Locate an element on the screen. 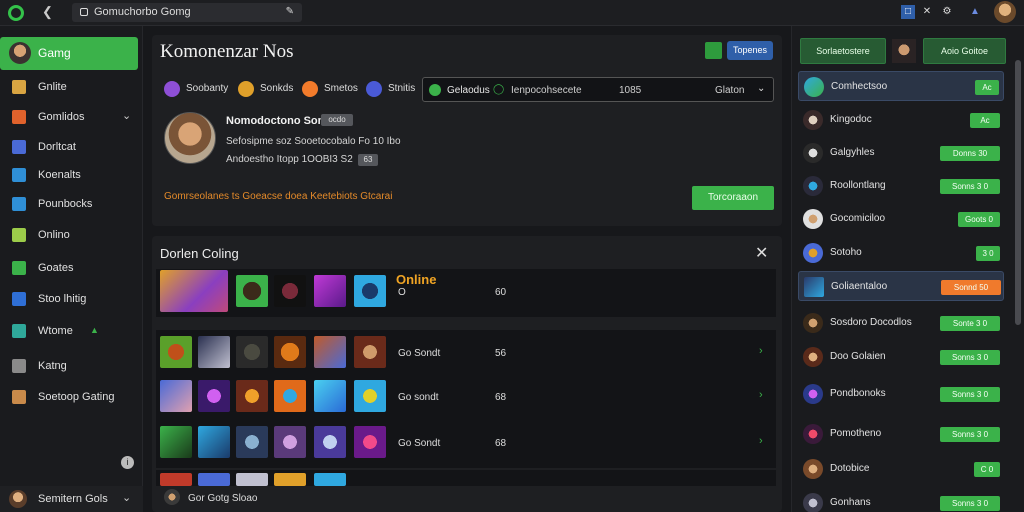 This screenshot has height=512, width=1024. address-bar: Gomuchorbo Gomg ✎ is located at coordinates (187, 12).